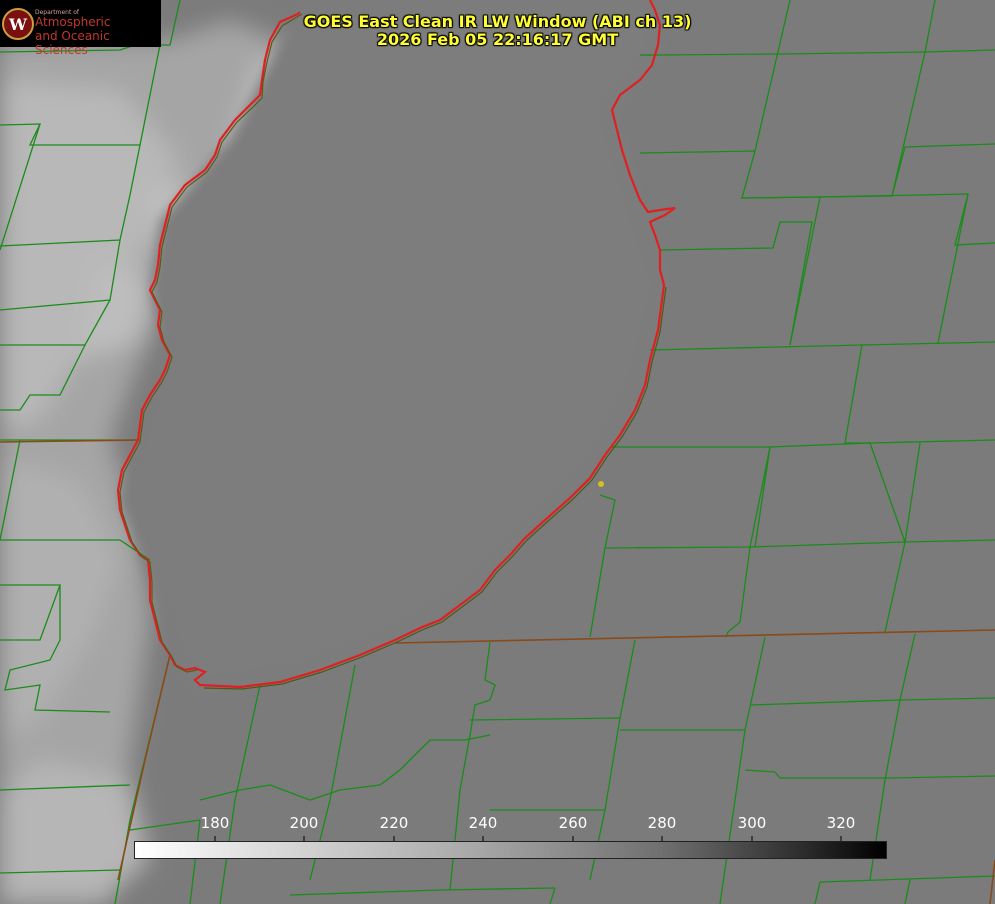  I want to click on colorbar-tick: 300, so click(752, 823).